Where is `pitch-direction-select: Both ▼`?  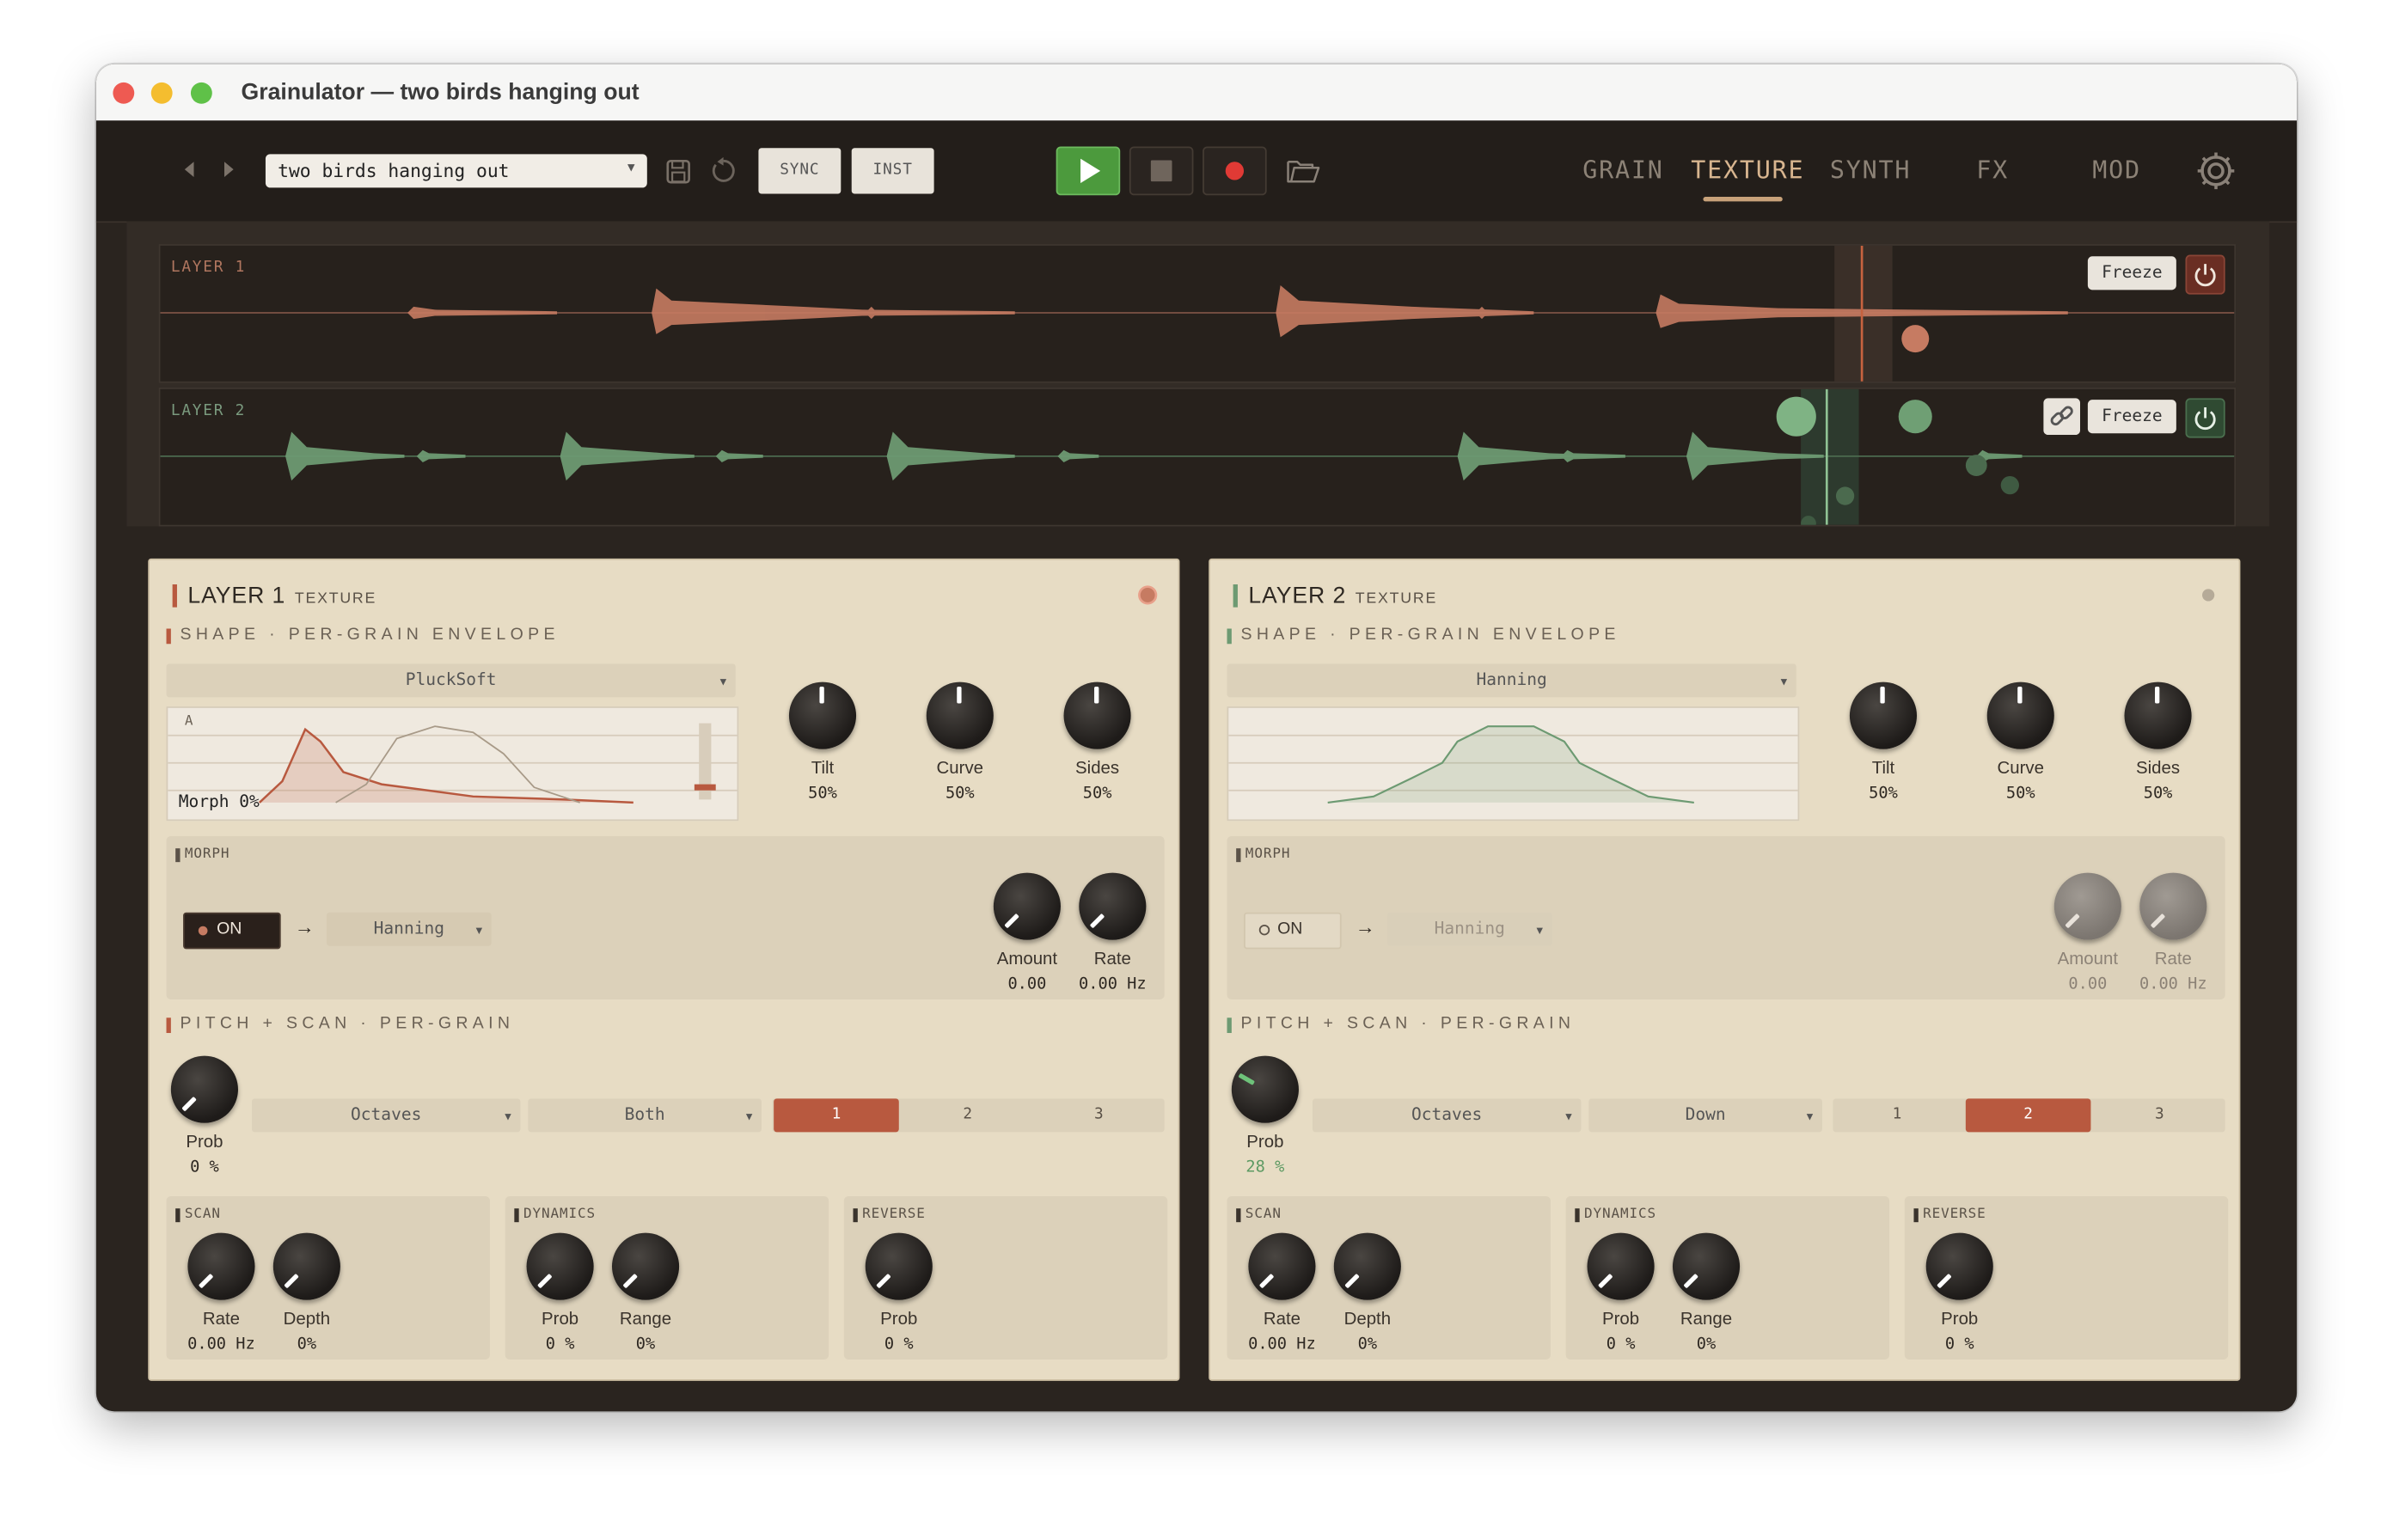
pitch-direction-select: Both ▼ is located at coordinates (645, 1115).